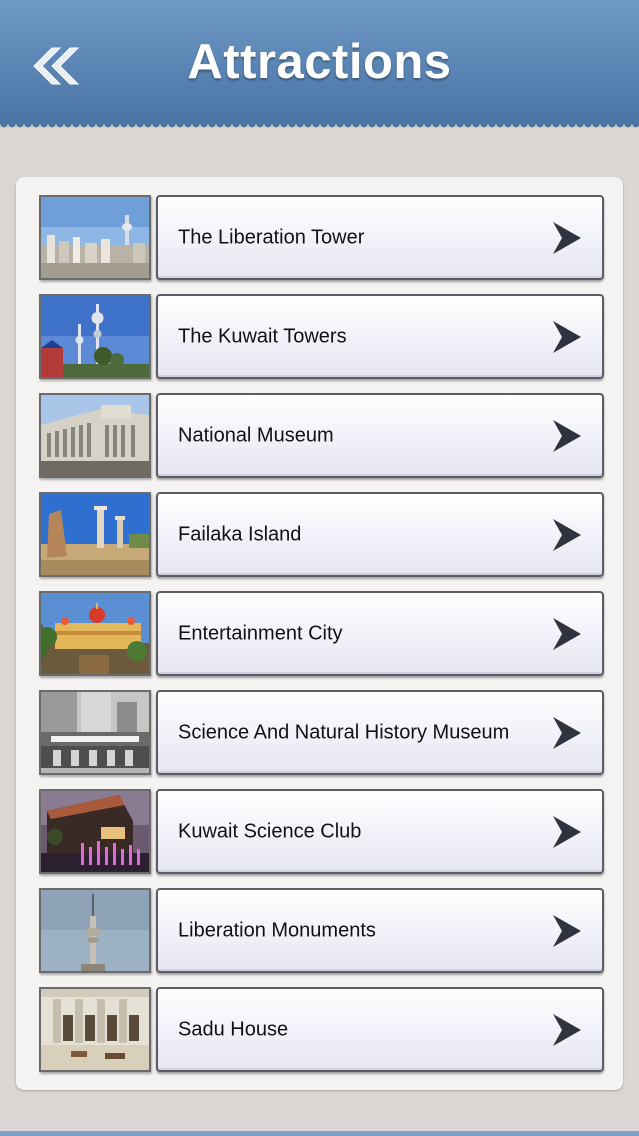 The height and width of the screenshot is (1136, 639). I want to click on science-club-fountain-photo, so click(95, 831).